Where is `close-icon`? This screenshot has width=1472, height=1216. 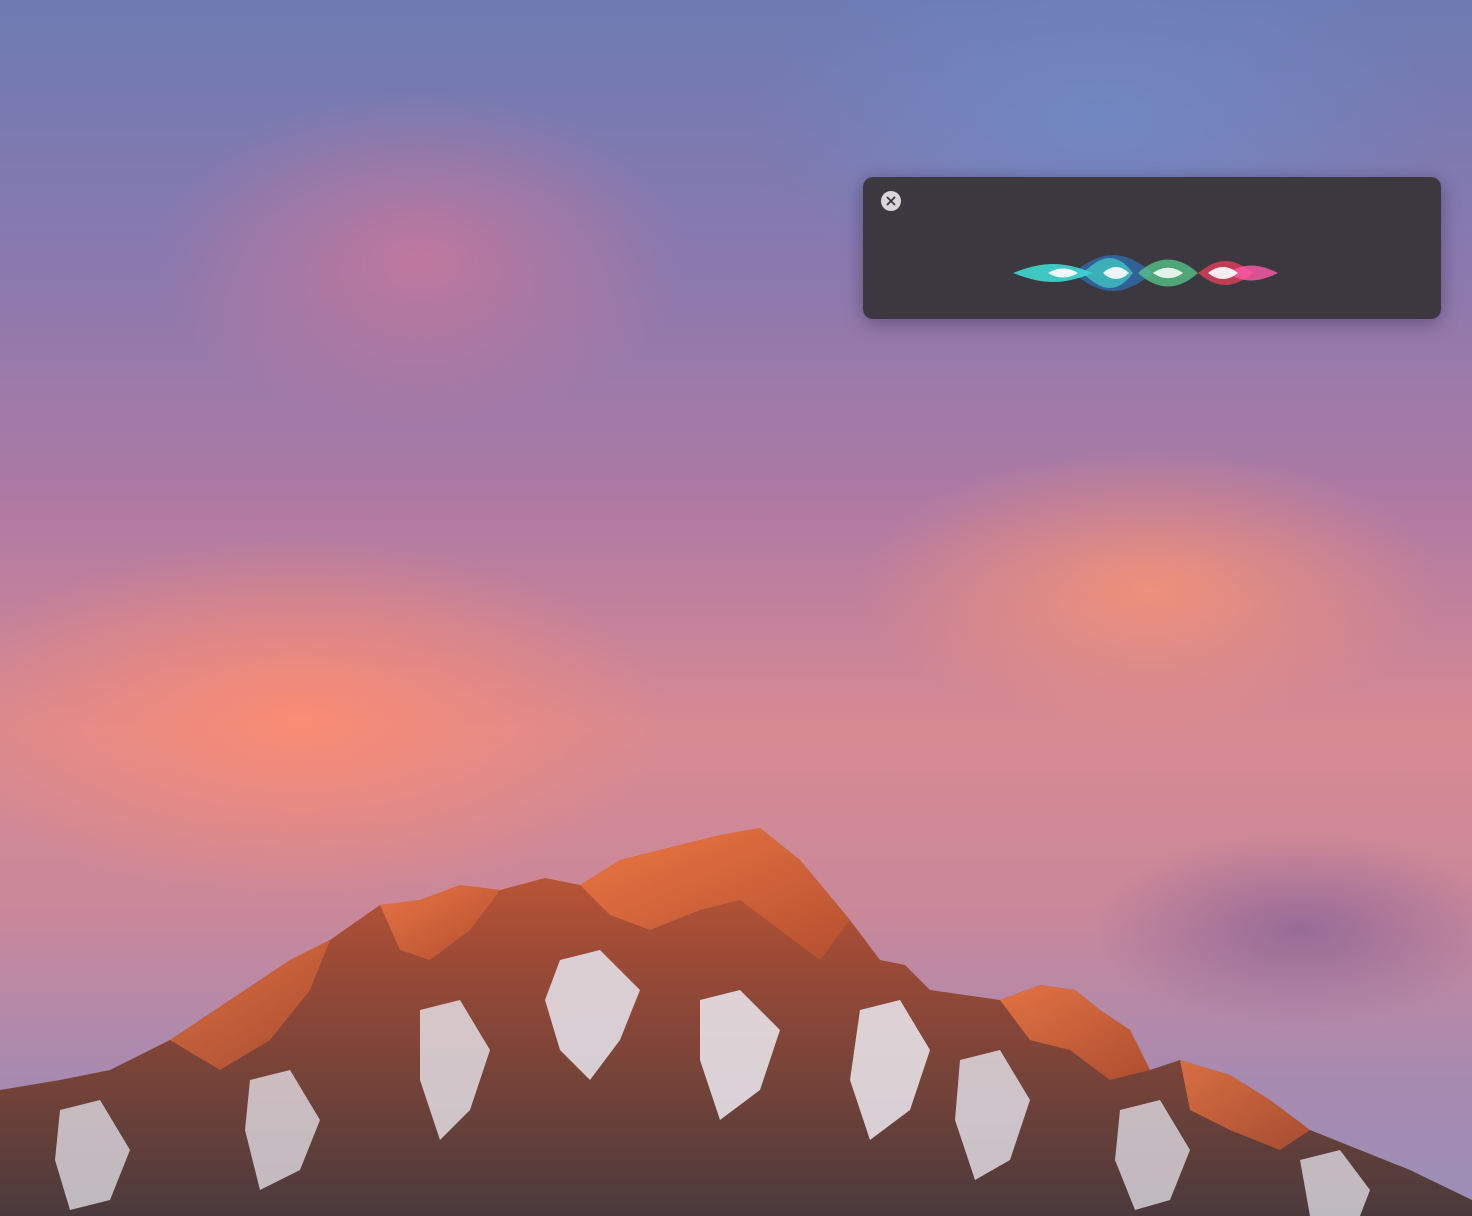
close-icon is located at coordinates (891, 201).